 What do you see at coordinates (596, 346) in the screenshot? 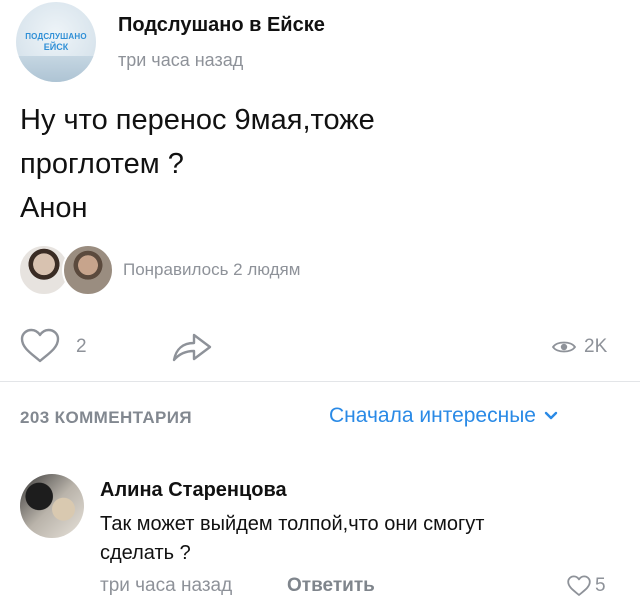
I see `views-count: 2K` at bounding box center [596, 346].